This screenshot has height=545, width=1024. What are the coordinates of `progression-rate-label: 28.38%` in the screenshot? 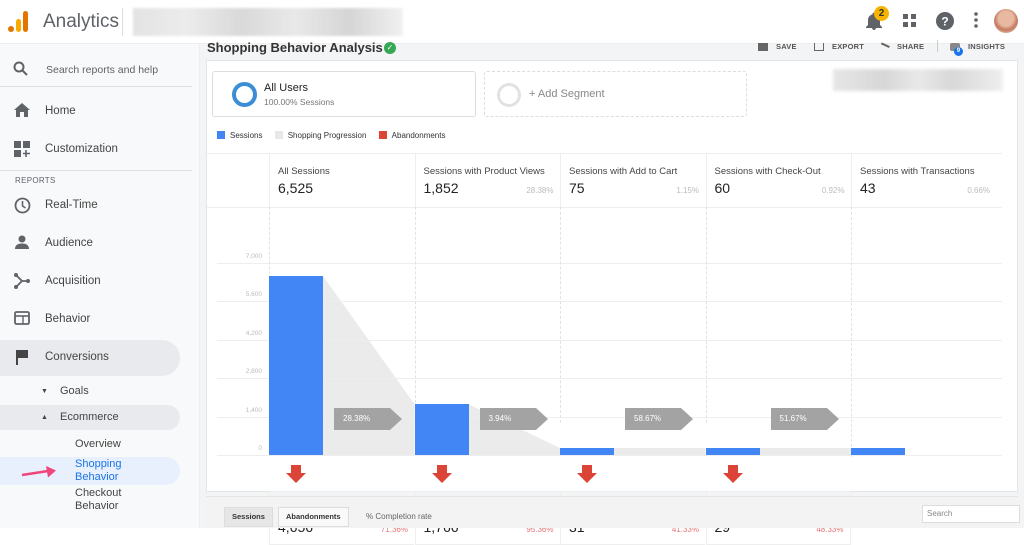 It's located at (357, 418).